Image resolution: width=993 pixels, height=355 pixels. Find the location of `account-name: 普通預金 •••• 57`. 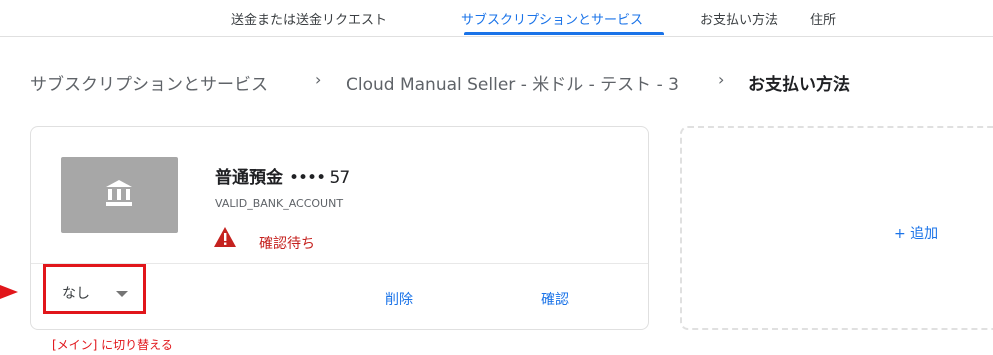

account-name: 普通預金 •••• 57 is located at coordinates (282, 175).